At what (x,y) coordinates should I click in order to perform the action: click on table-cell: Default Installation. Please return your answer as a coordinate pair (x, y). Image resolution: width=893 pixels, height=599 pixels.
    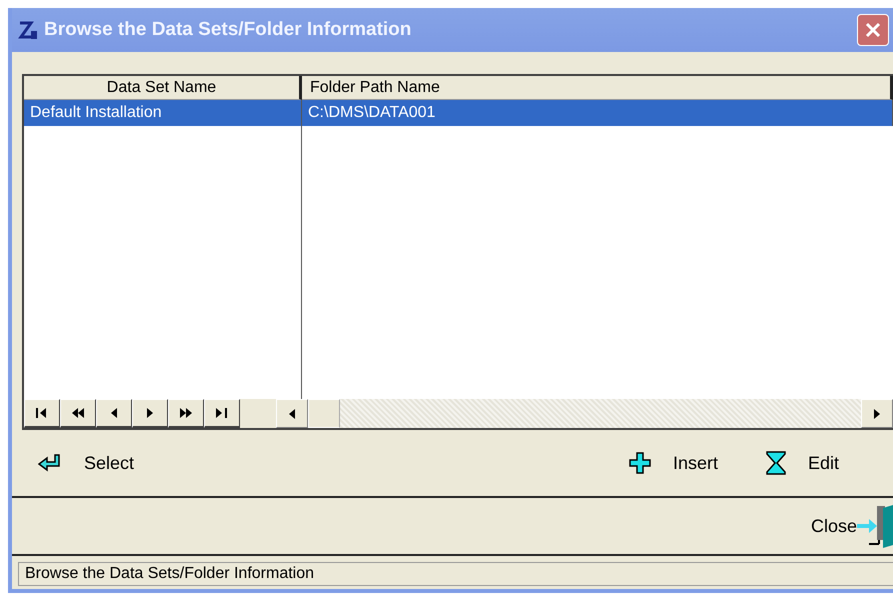
    Looking at the image, I should click on (163, 113).